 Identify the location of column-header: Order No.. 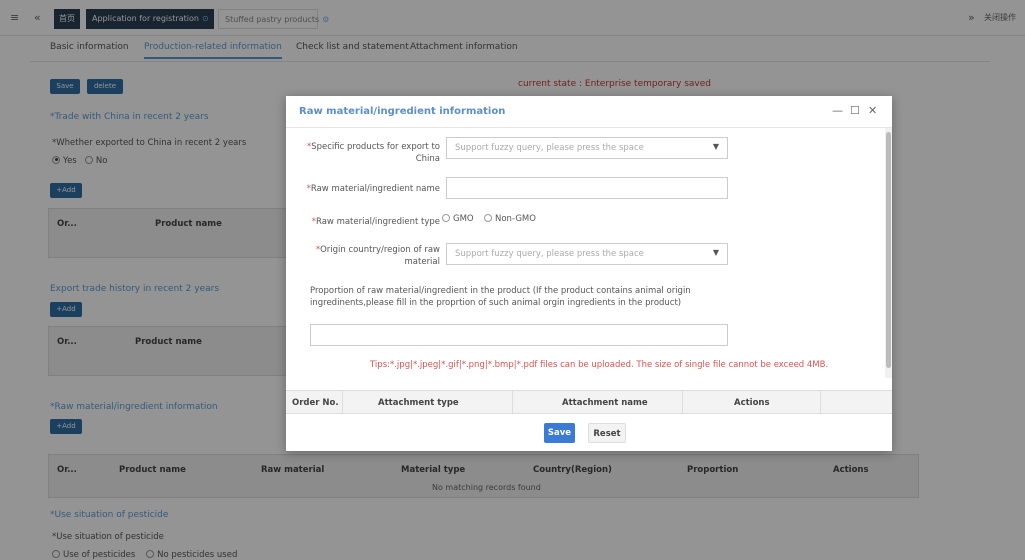
(315, 403).